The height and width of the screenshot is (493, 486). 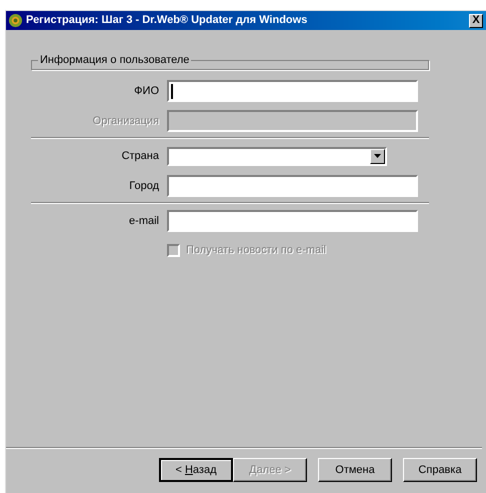 I want to click on field-label: e-mail, so click(x=143, y=221).